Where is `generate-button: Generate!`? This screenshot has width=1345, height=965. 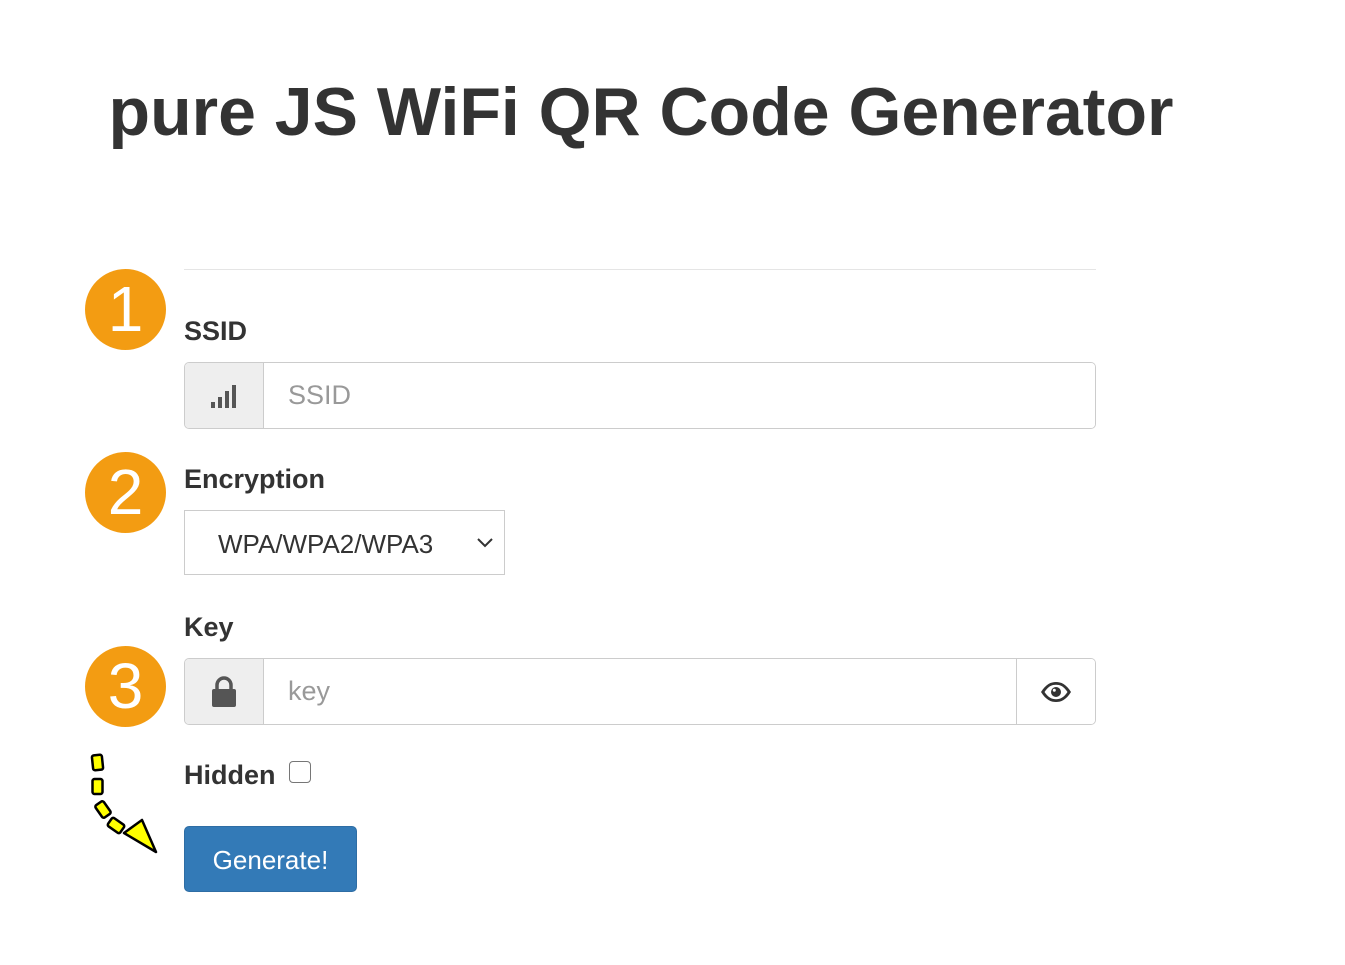
generate-button: Generate! is located at coordinates (270, 859).